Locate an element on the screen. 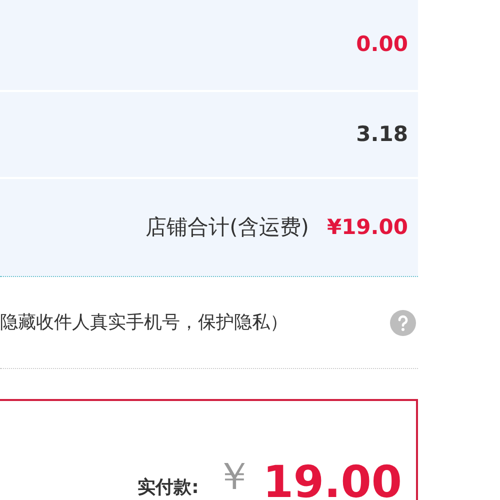 The image size is (500, 500). payment-label: 实付款: is located at coordinates (168, 488).